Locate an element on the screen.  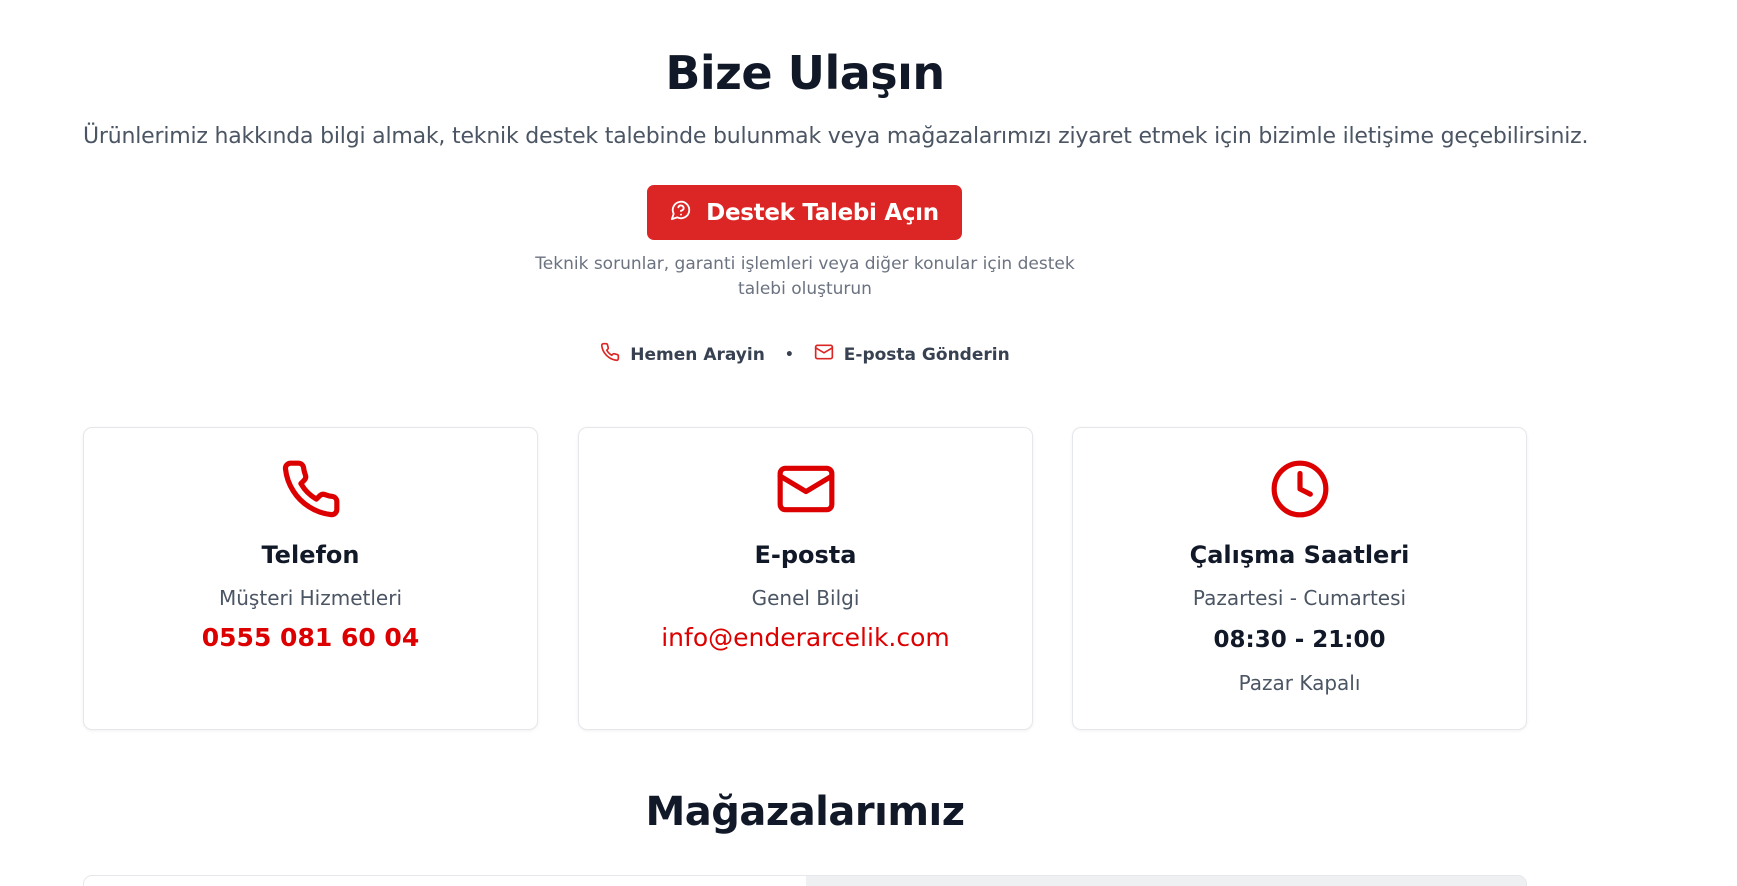
email-address-link: info@enderarcelik.com is located at coordinates (805, 637).